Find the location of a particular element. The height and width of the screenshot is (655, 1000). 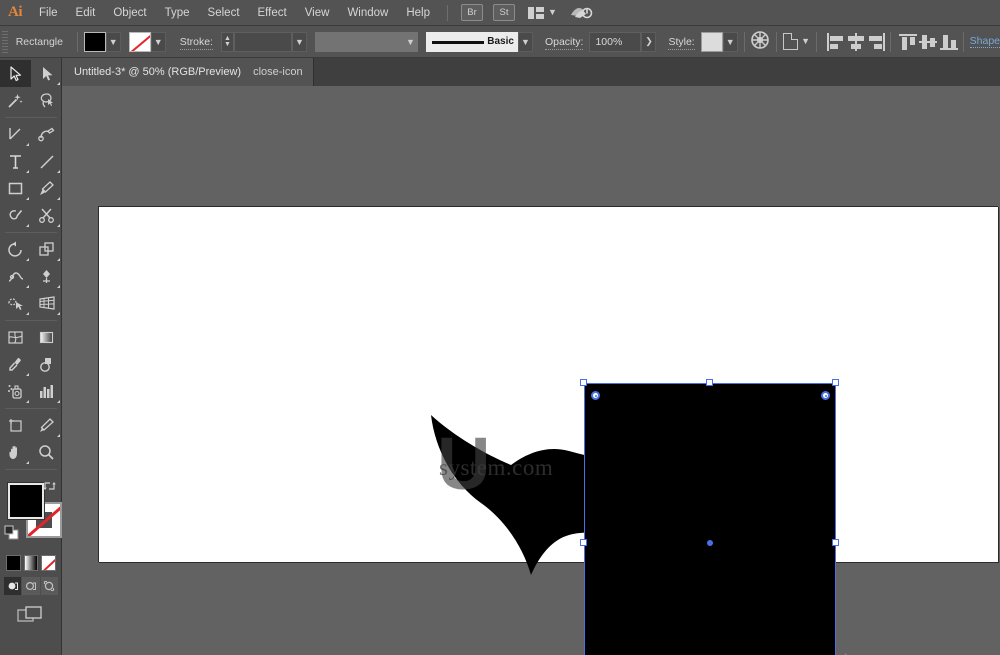

stock-button: St is located at coordinates (504, 12).